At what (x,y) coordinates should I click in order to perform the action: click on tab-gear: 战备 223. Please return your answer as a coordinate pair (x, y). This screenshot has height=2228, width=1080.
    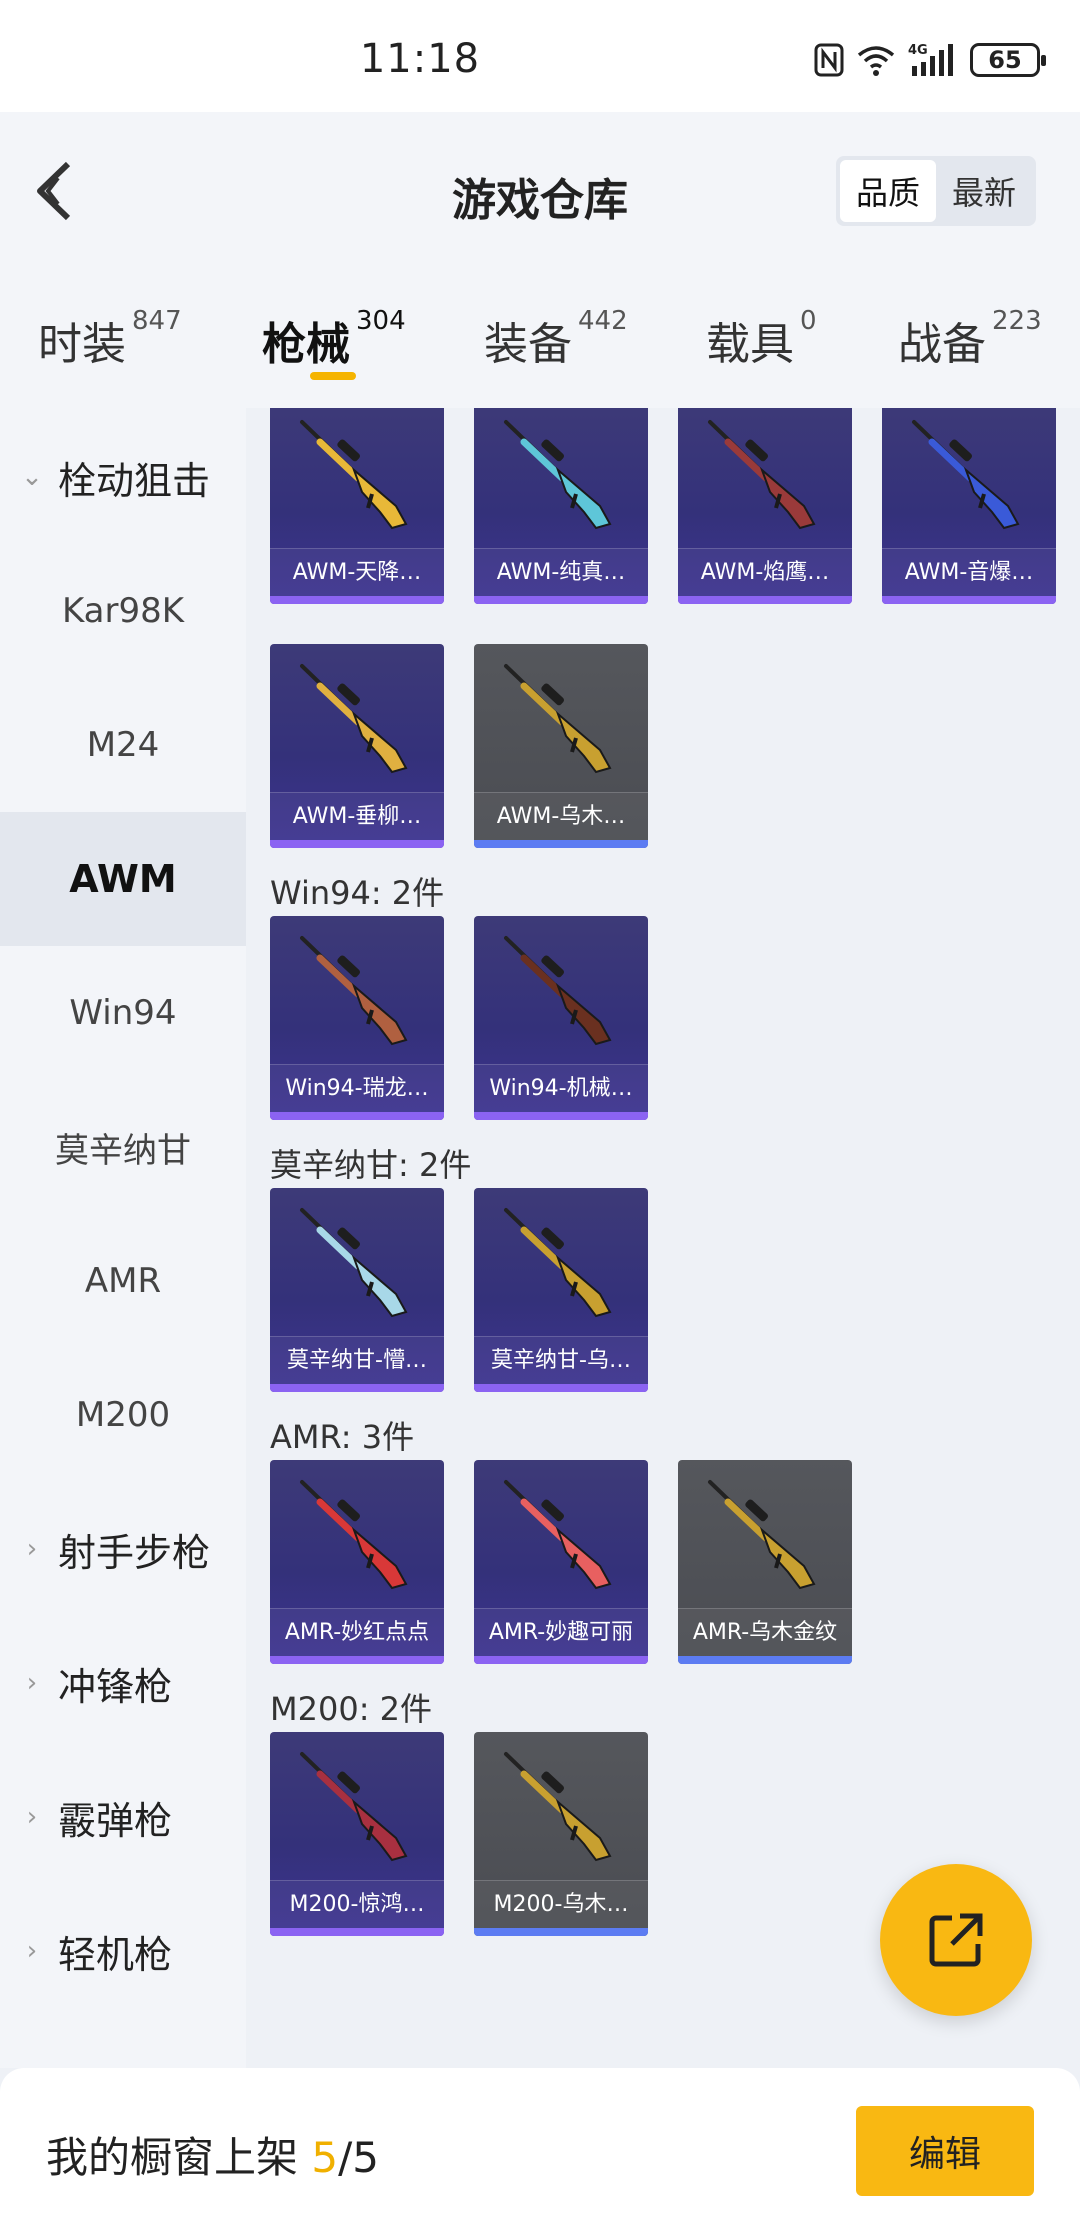
    Looking at the image, I should click on (970, 347).